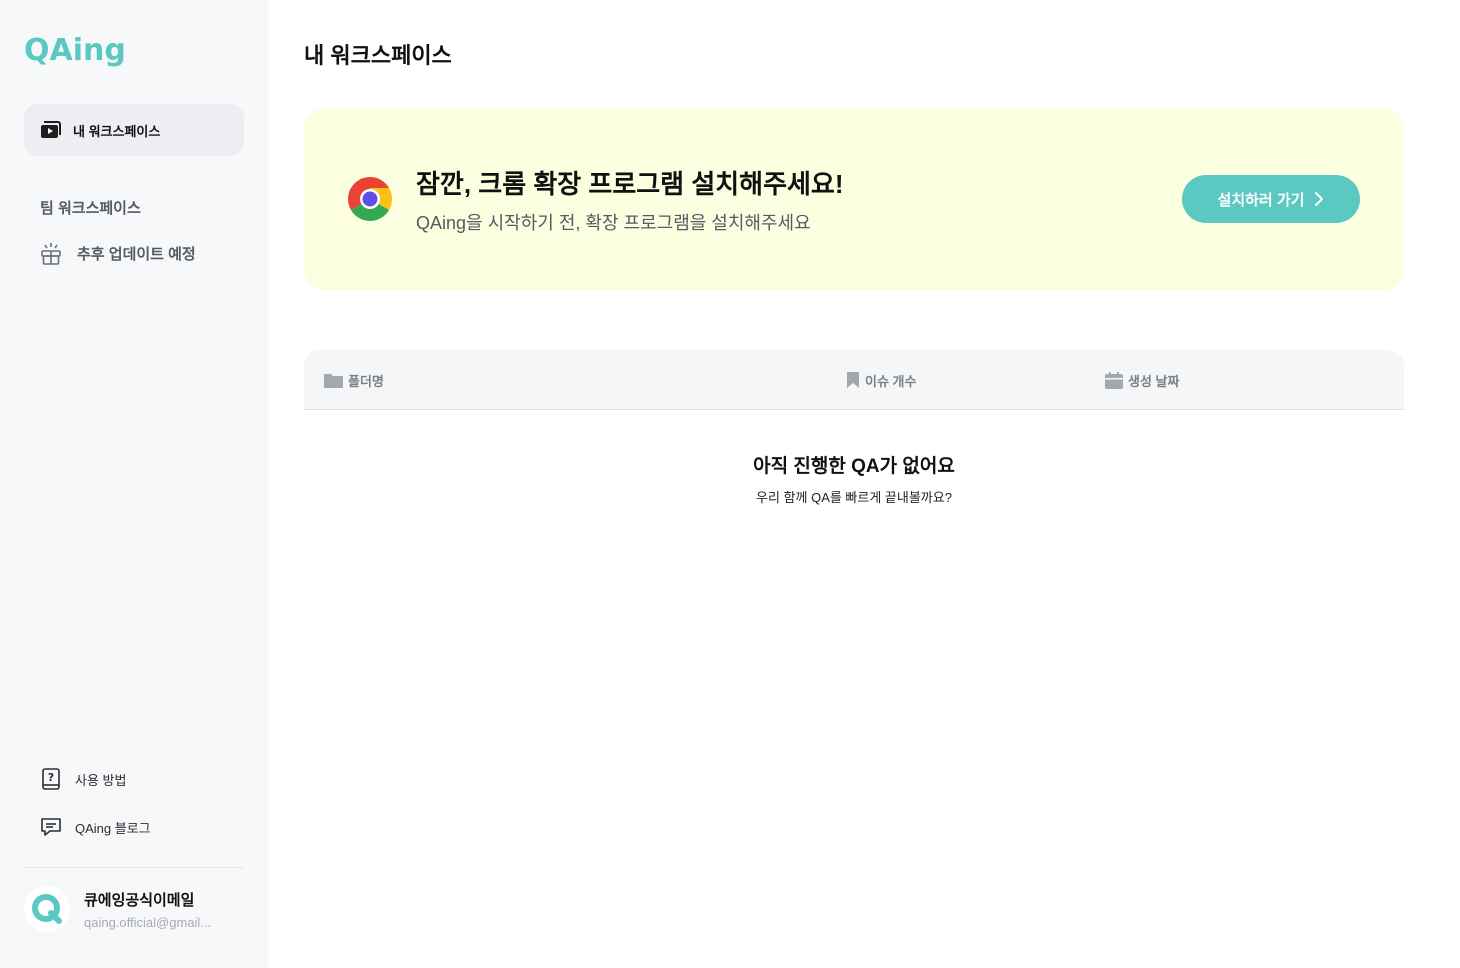  Describe the element at coordinates (134, 867) in the screenshot. I see `sidebar-divider` at that location.